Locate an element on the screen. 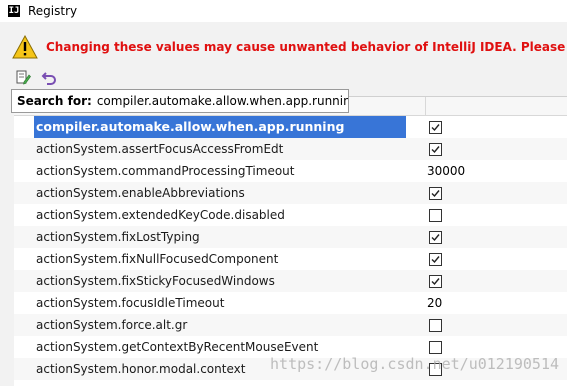 Image resolution: width=567 pixels, height=386 pixels. table-row: actionSystem.fixNullFocusedComponent is located at coordinates (290, 259).